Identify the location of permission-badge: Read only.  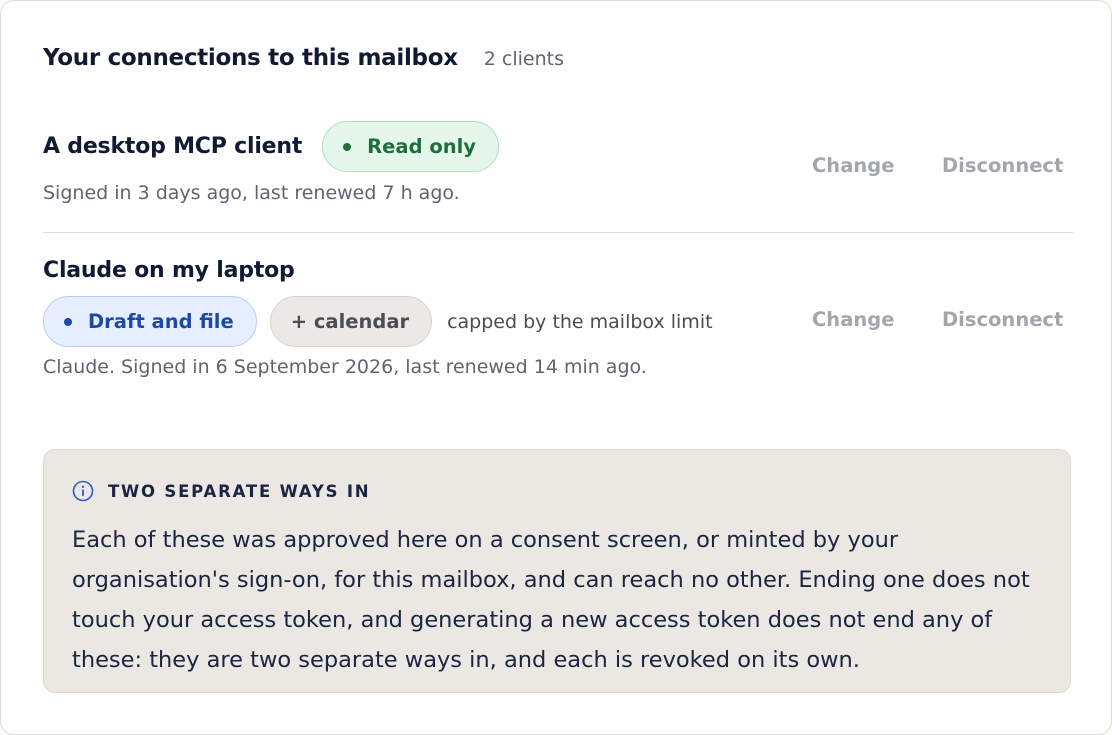
(410, 146).